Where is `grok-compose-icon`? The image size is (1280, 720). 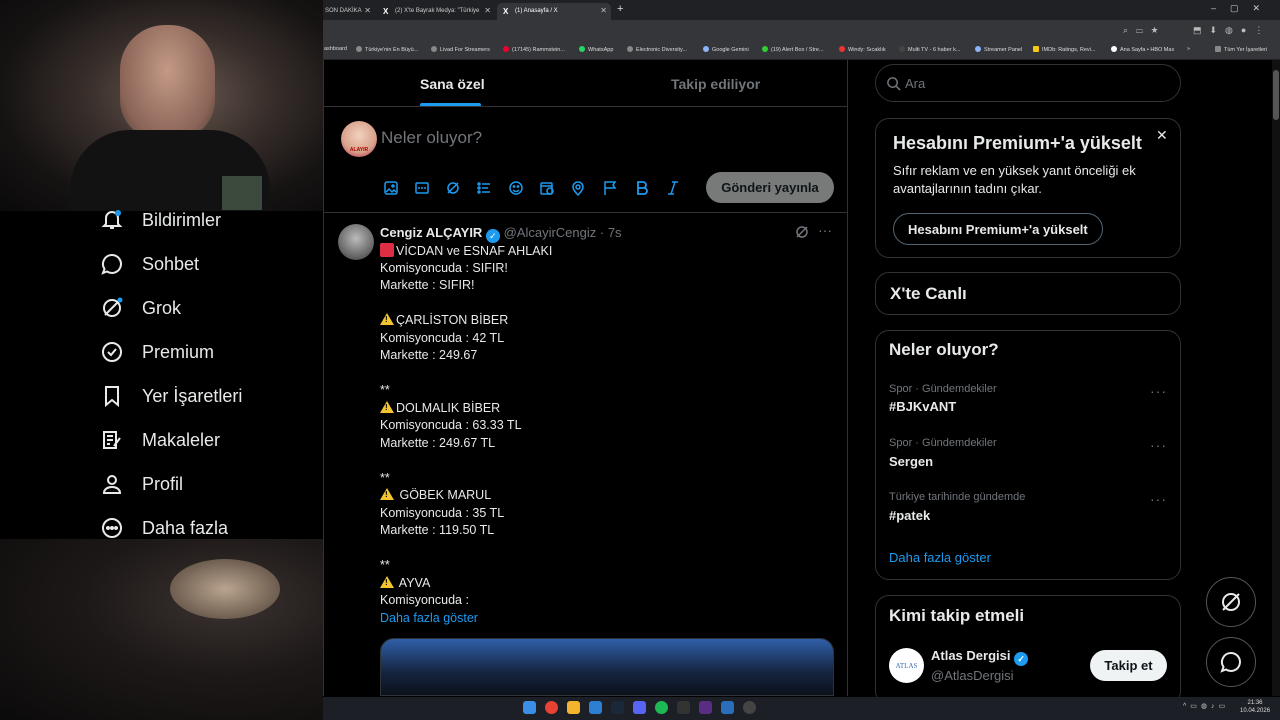 grok-compose-icon is located at coordinates (453, 188).